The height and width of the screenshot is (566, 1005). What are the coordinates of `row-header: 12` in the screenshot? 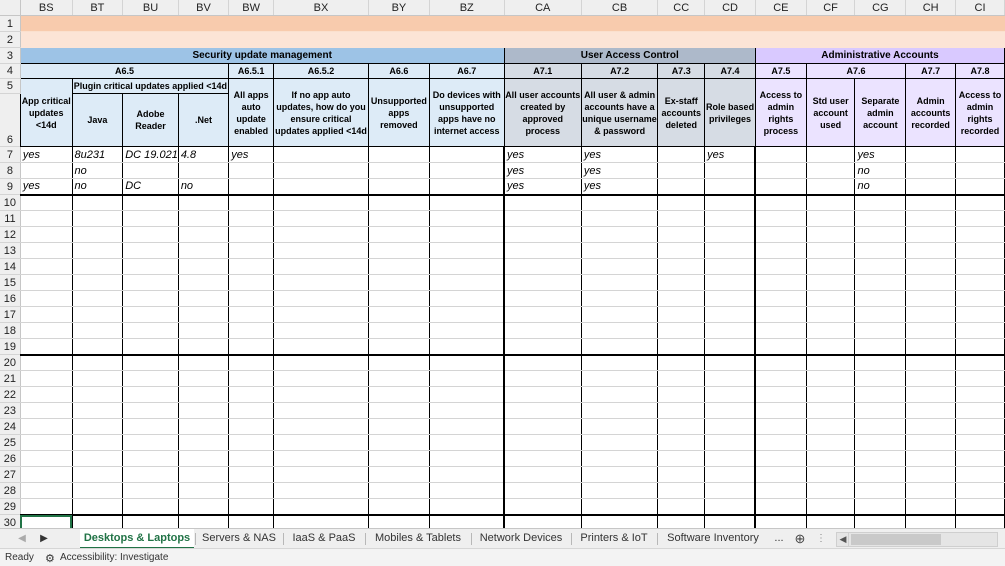 It's located at (10, 234).